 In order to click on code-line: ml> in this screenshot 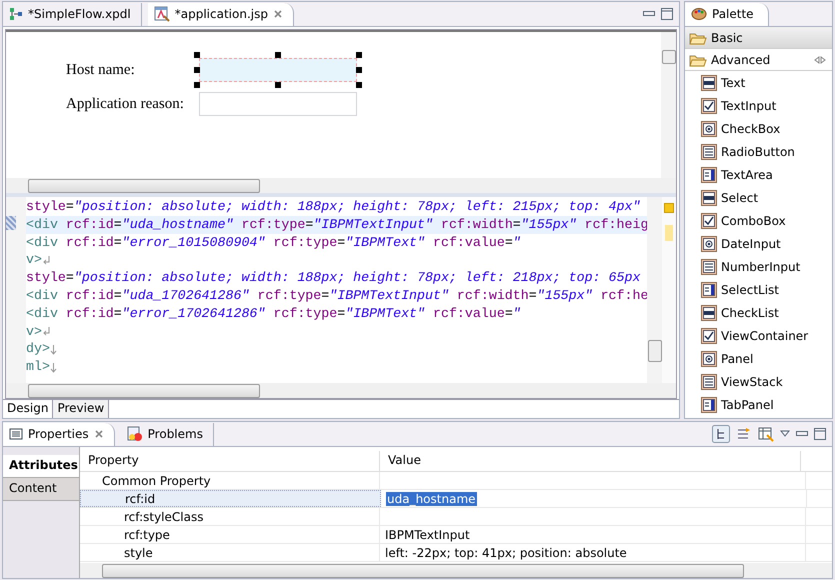, I will do `click(38, 367)`.